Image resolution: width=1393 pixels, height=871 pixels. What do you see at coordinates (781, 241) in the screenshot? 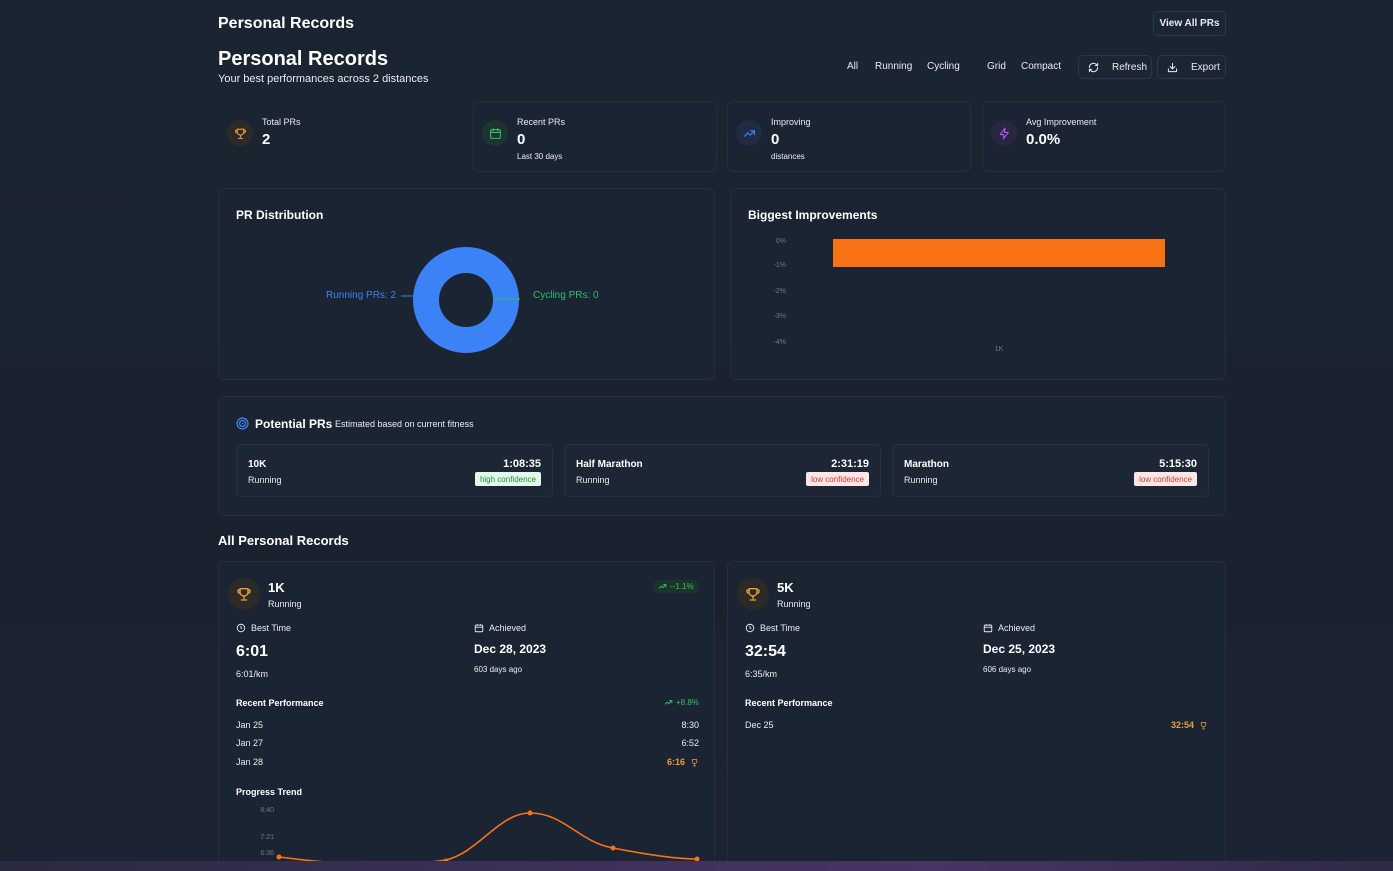
I see `y-tick-label: 0%` at bounding box center [781, 241].